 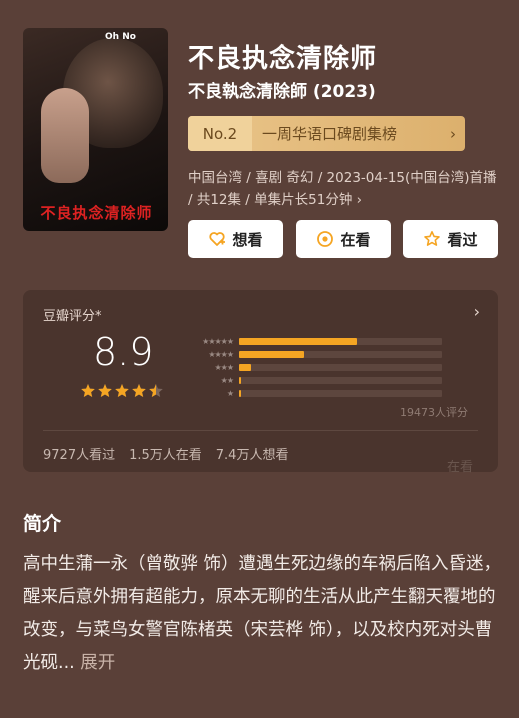 I want to click on poster-hand, so click(x=65, y=135).